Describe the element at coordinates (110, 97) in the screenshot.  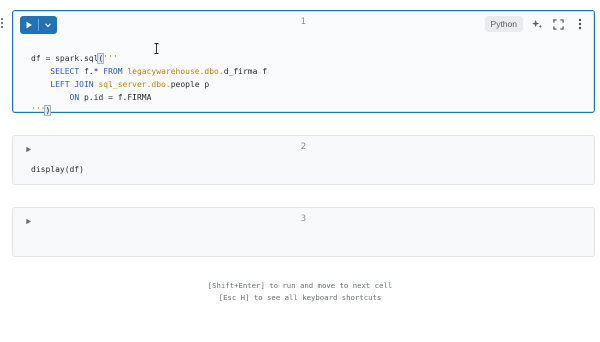
I see `code-line-4: ON p.id = f.FIRMA` at that location.